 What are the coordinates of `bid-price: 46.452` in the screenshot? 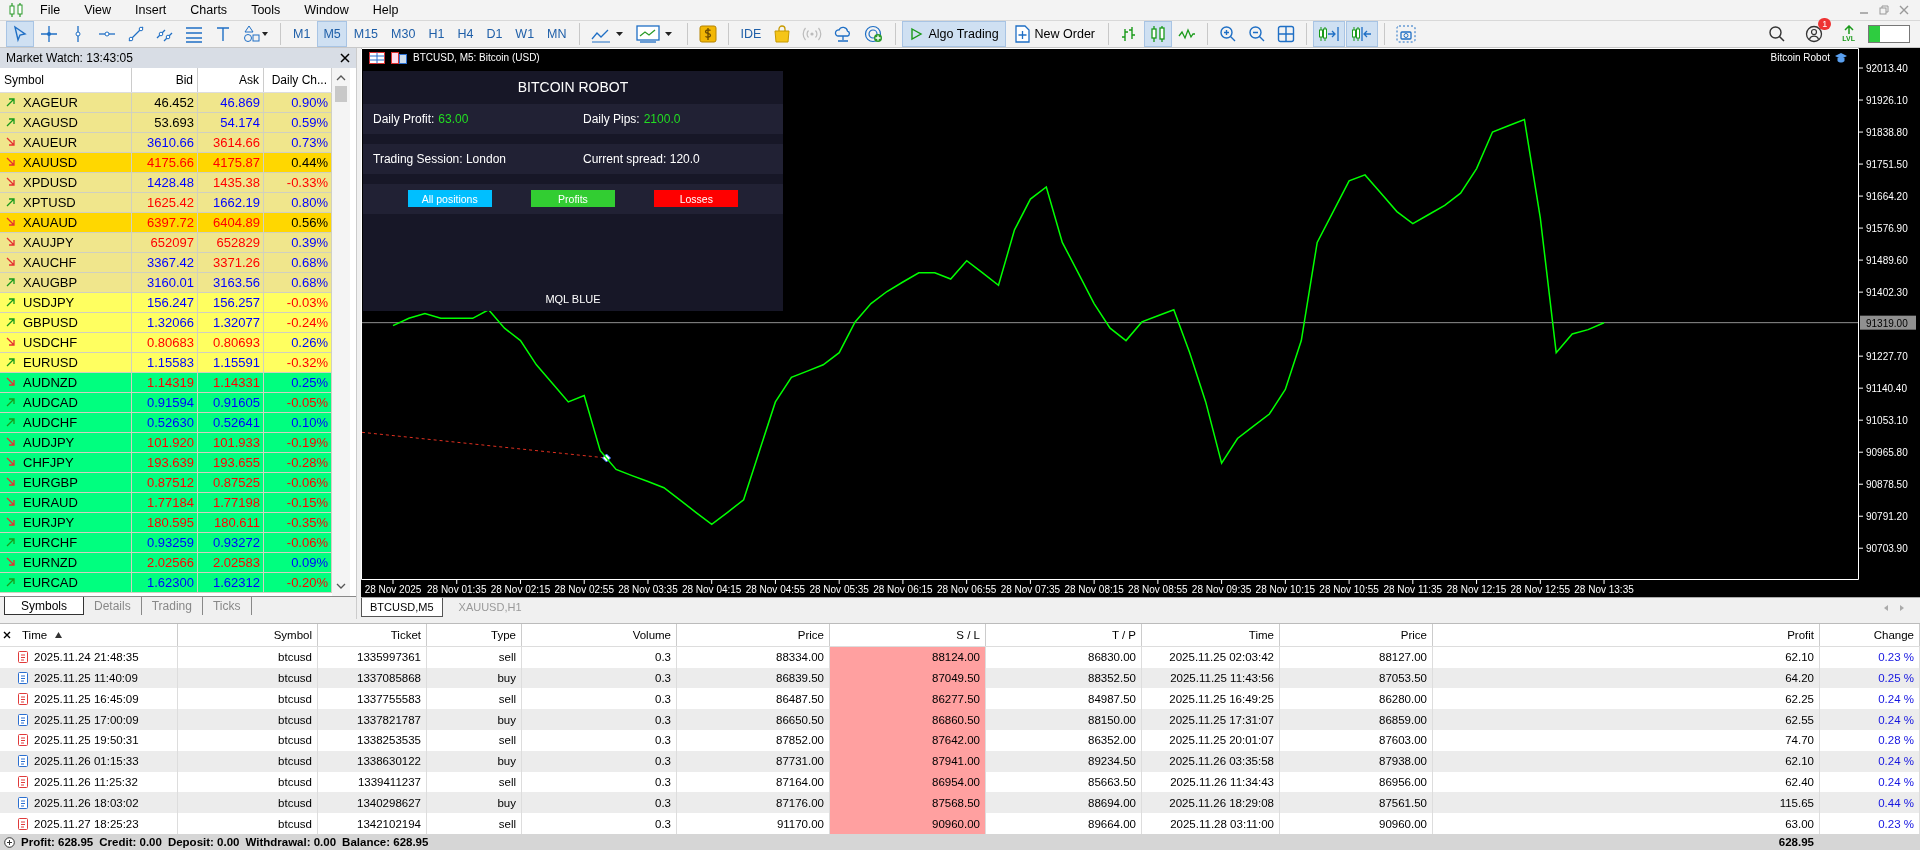 It's located at (174, 102).